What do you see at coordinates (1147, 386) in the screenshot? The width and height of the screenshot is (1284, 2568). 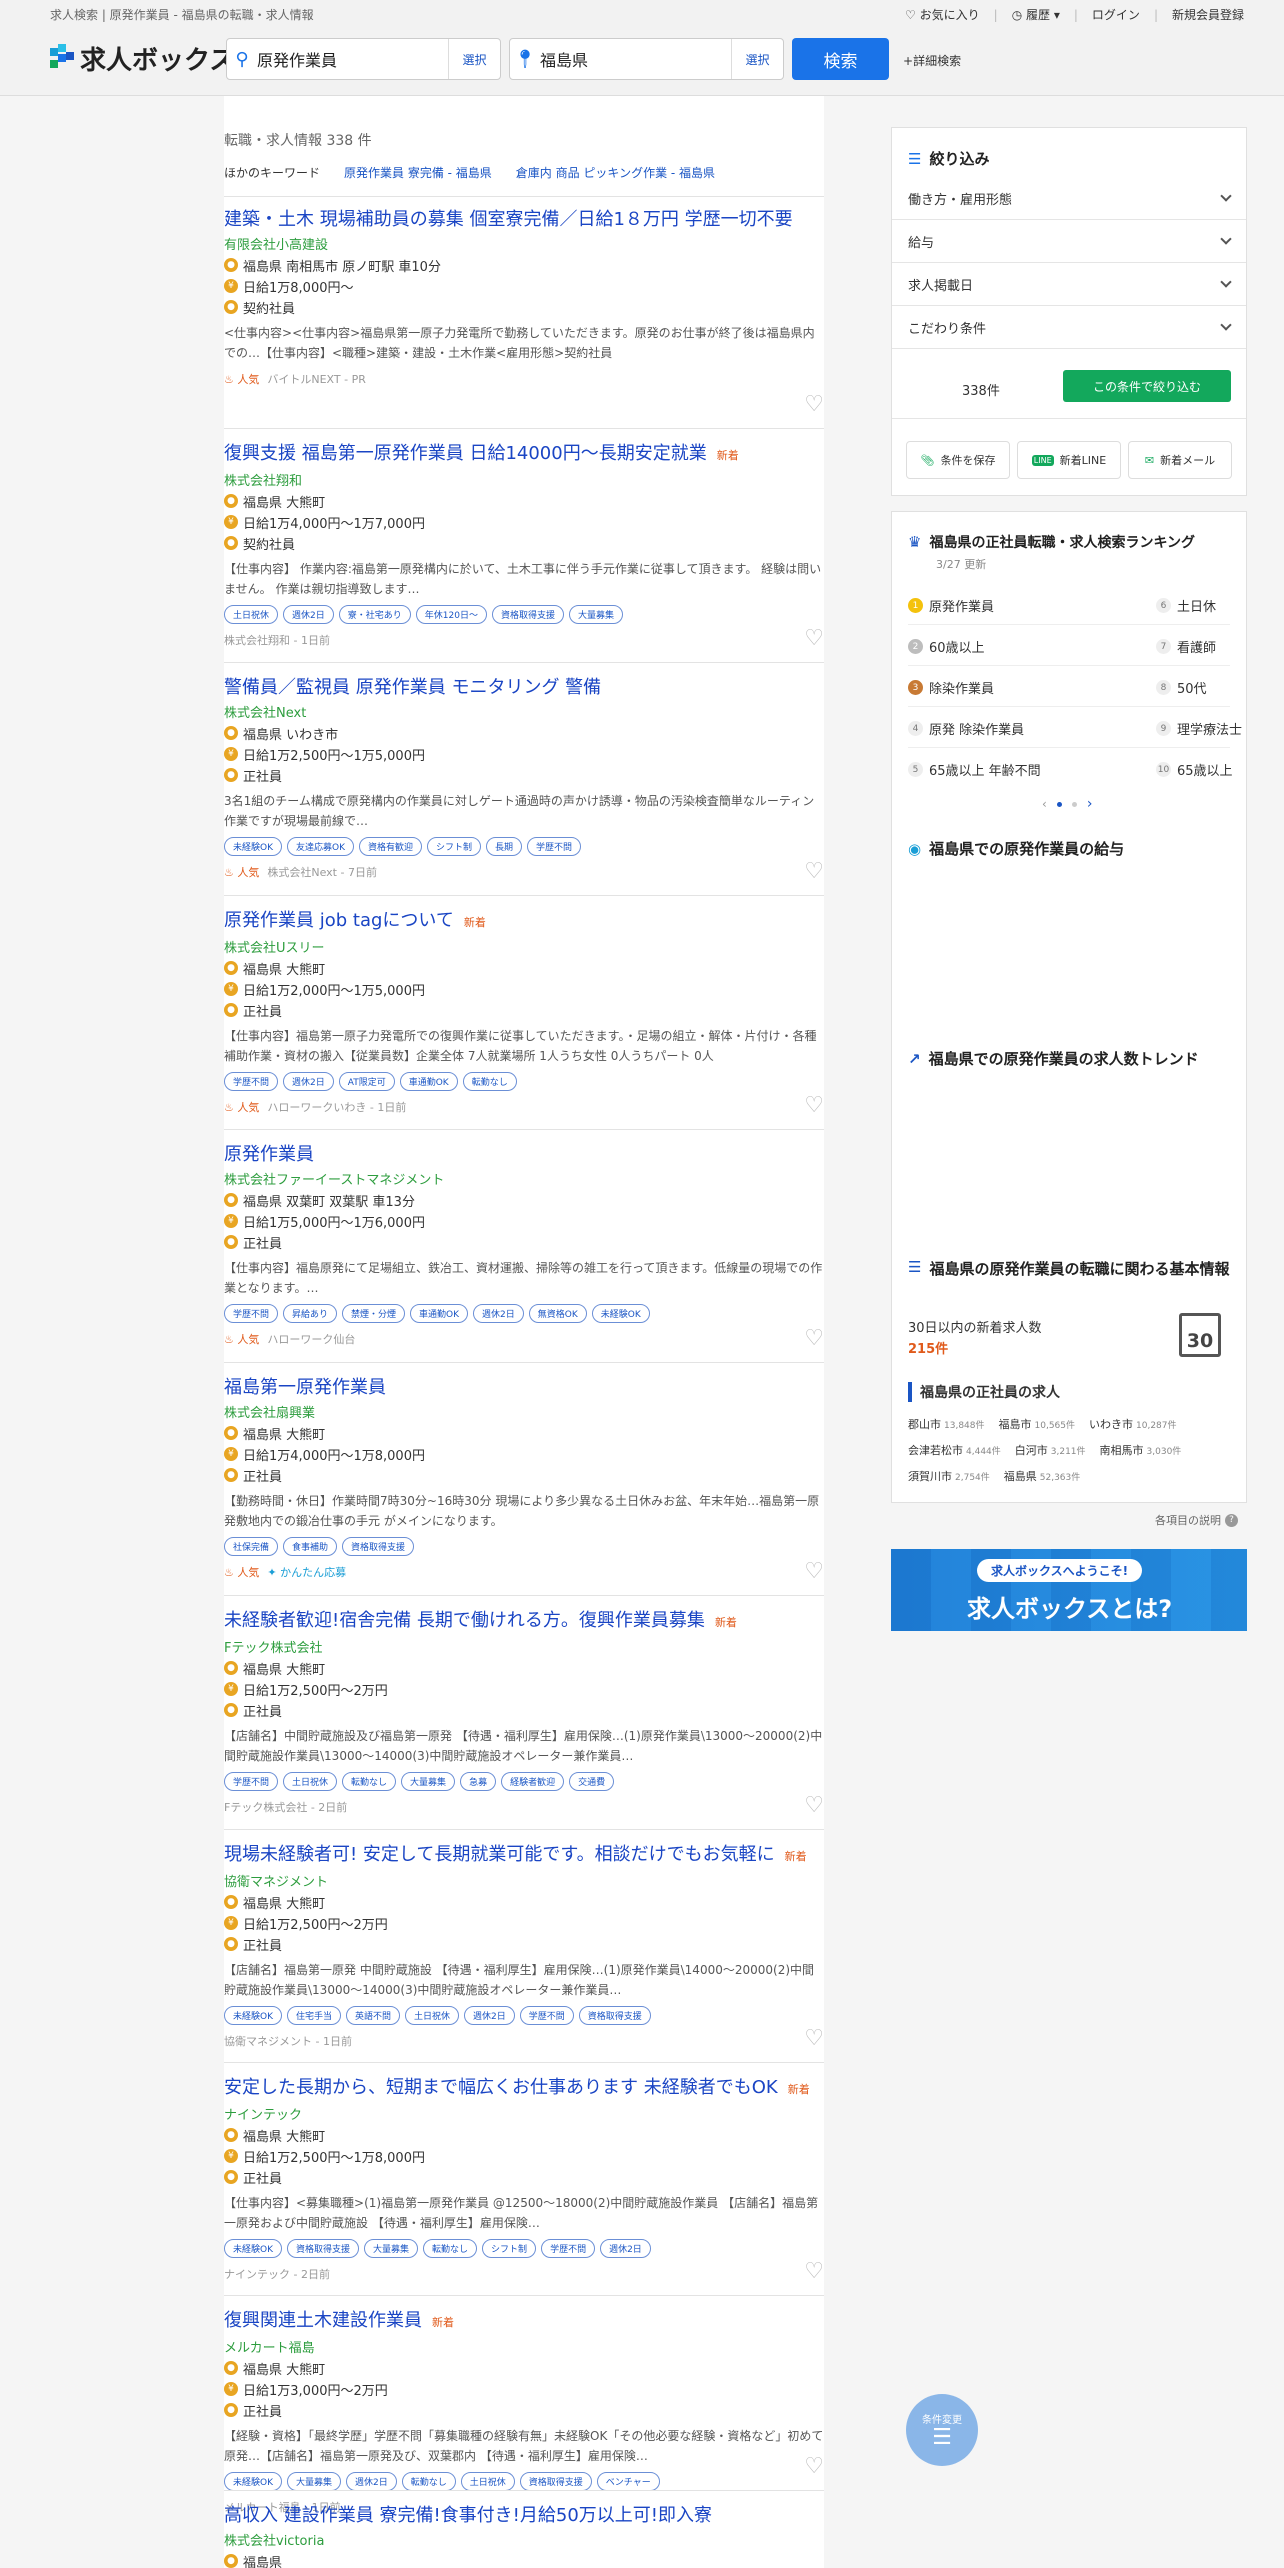 I see `apply-filter-button: この条件で絞り込む` at bounding box center [1147, 386].